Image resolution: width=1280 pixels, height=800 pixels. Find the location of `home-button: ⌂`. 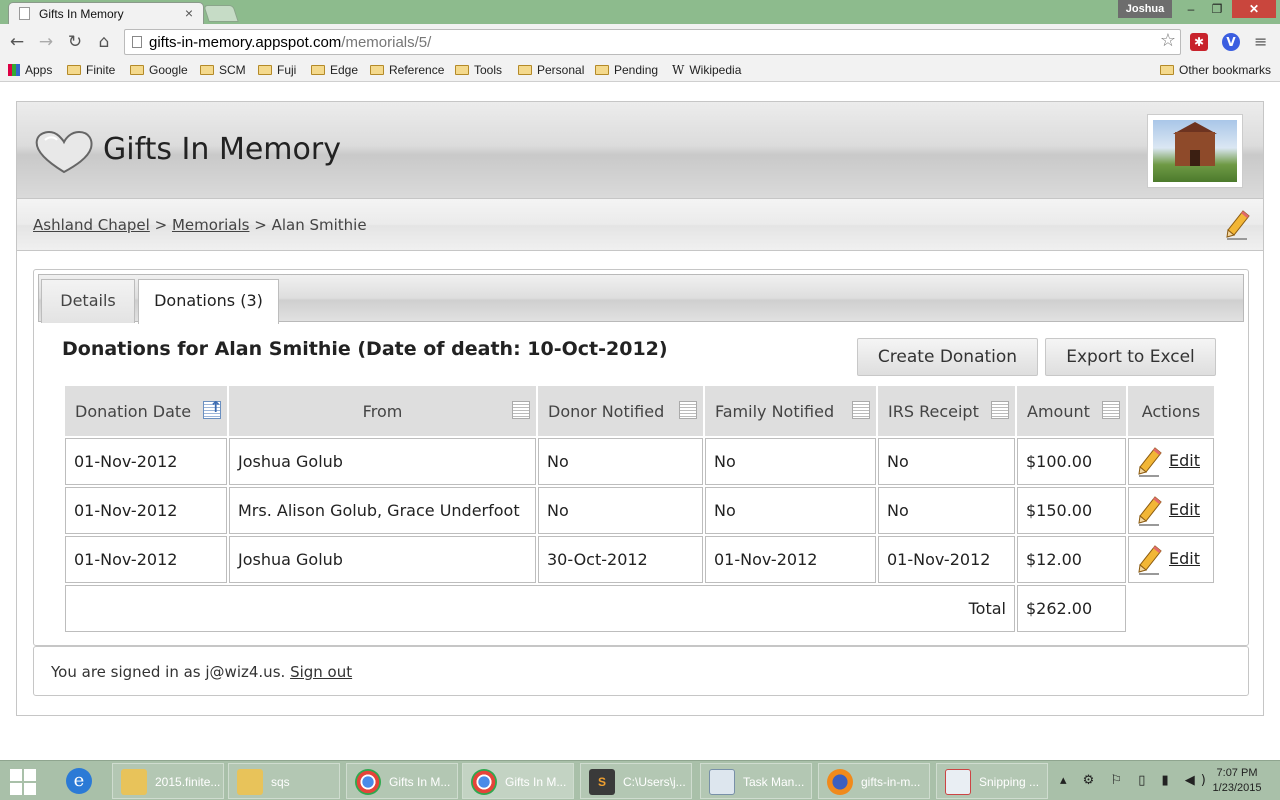

home-button: ⌂ is located at coordinates (104, 42).